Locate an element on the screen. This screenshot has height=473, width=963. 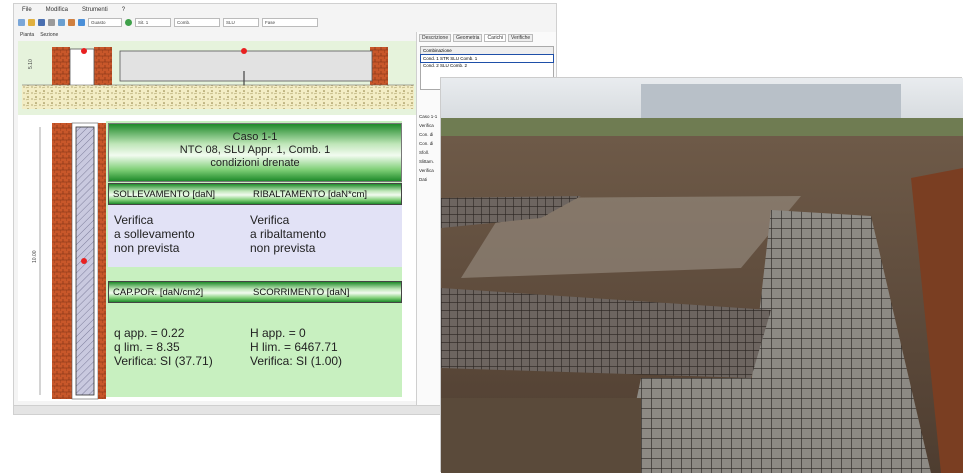
info-icon is located at coordinates (81, 22).